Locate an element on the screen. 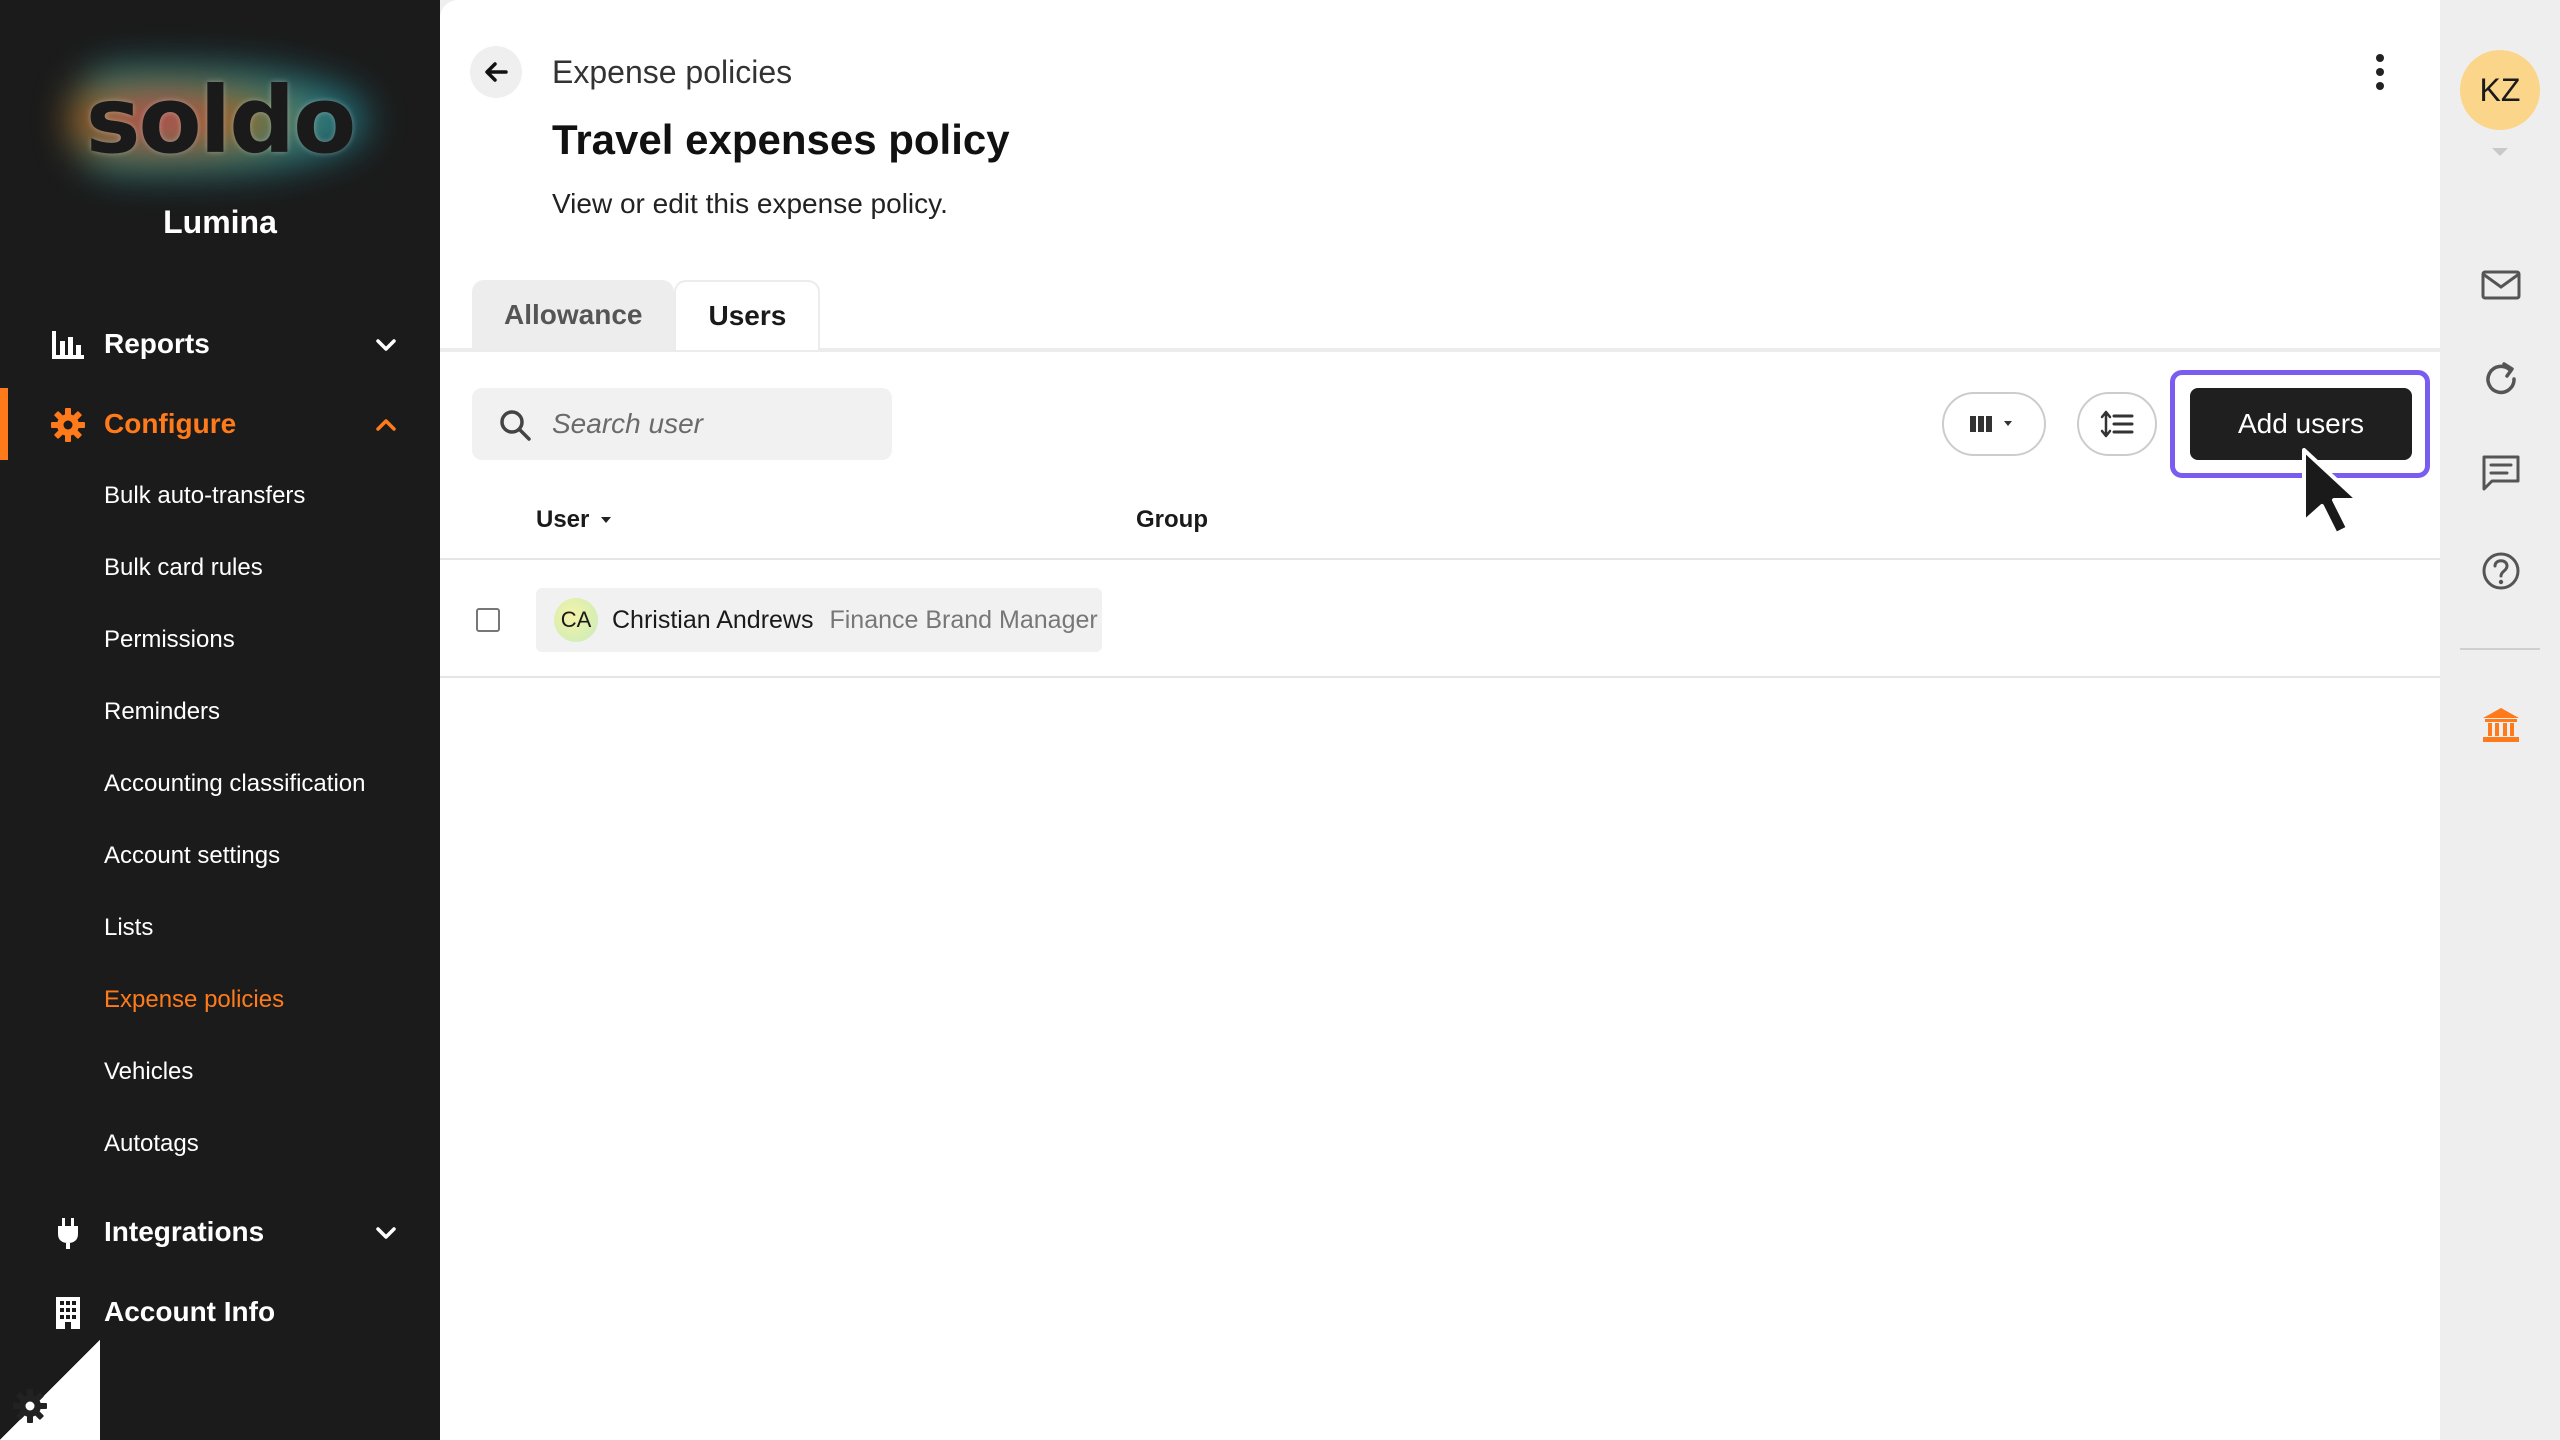  sidebar-item-bulk-auto-transfers: Bulk auto-transfers is located at coordinates (204, 496).